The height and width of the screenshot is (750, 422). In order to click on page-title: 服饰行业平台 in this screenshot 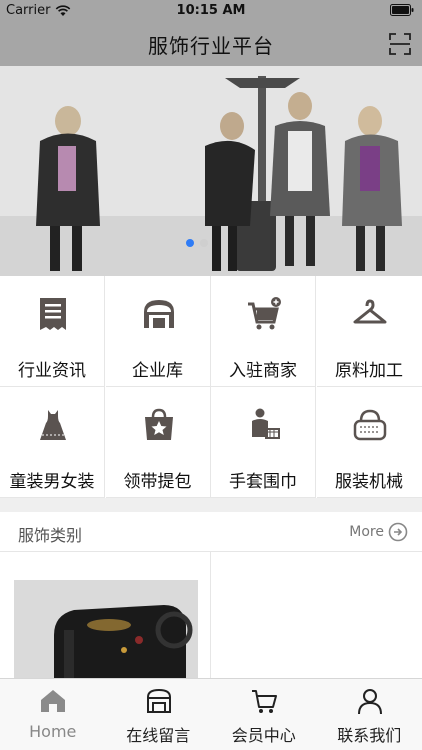, I will do `click(211, 46)`.